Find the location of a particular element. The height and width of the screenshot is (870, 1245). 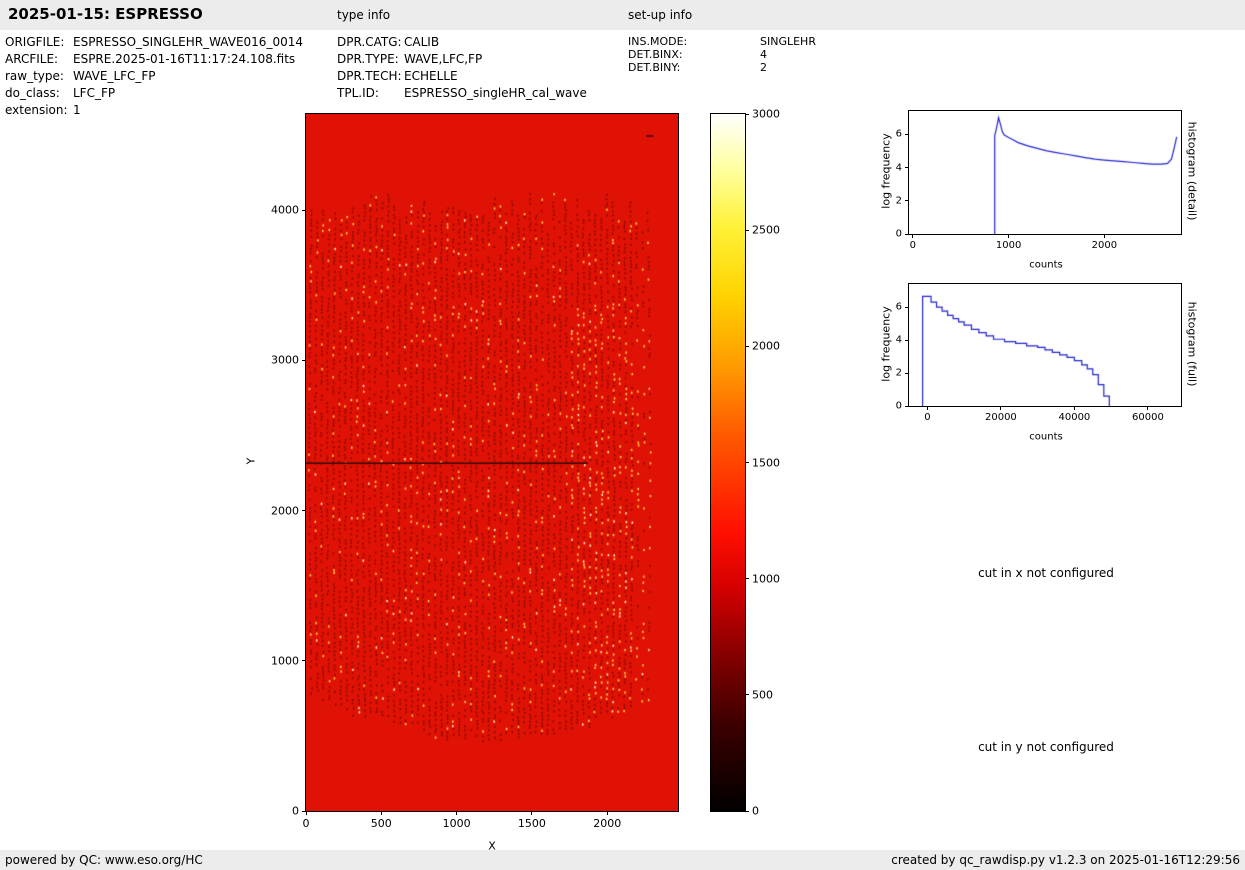

histogram-full-right-label: histogram (full) is located at coordinates (1192, 344).